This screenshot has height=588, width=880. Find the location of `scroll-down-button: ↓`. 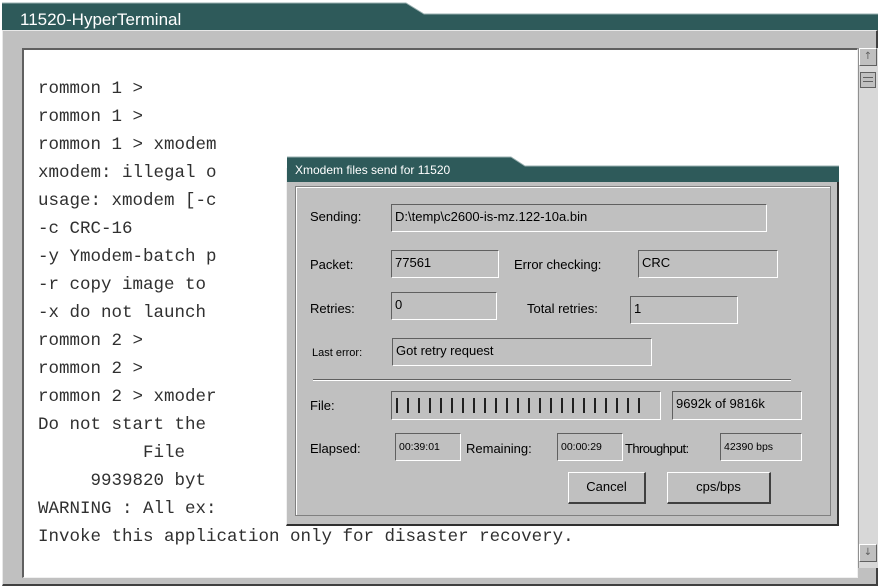

scroll-down-button: ↓ is located at coordinates (868, 553).